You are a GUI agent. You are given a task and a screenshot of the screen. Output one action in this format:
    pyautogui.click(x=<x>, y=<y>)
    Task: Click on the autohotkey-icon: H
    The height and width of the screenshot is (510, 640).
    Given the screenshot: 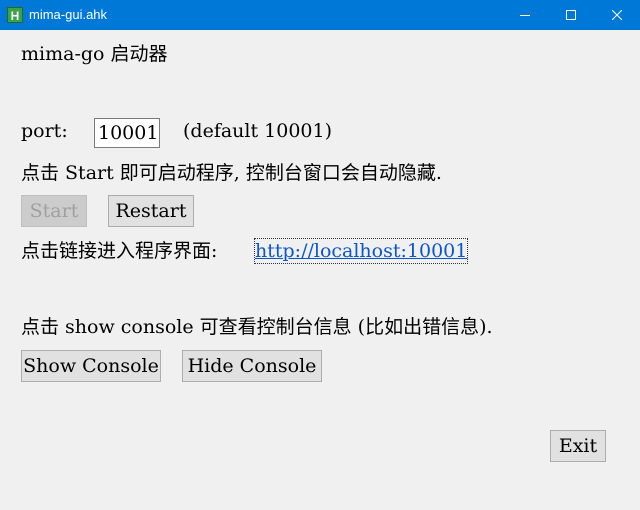 What is the action you would take?
    pyautogui.click(x=15, y=15)
    